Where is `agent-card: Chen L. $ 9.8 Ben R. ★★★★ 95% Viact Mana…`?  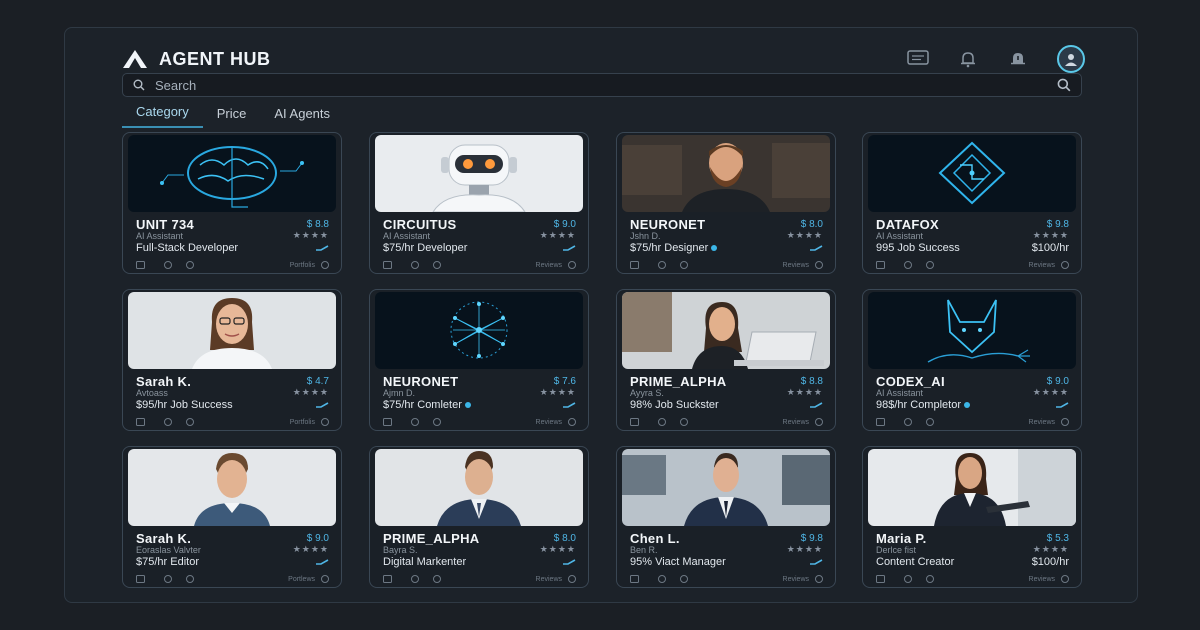 agent-card: Chen L. $ 9.8 Ben R. ★★★★ 95% Viact Mana… is located at coordinates (726, 517).